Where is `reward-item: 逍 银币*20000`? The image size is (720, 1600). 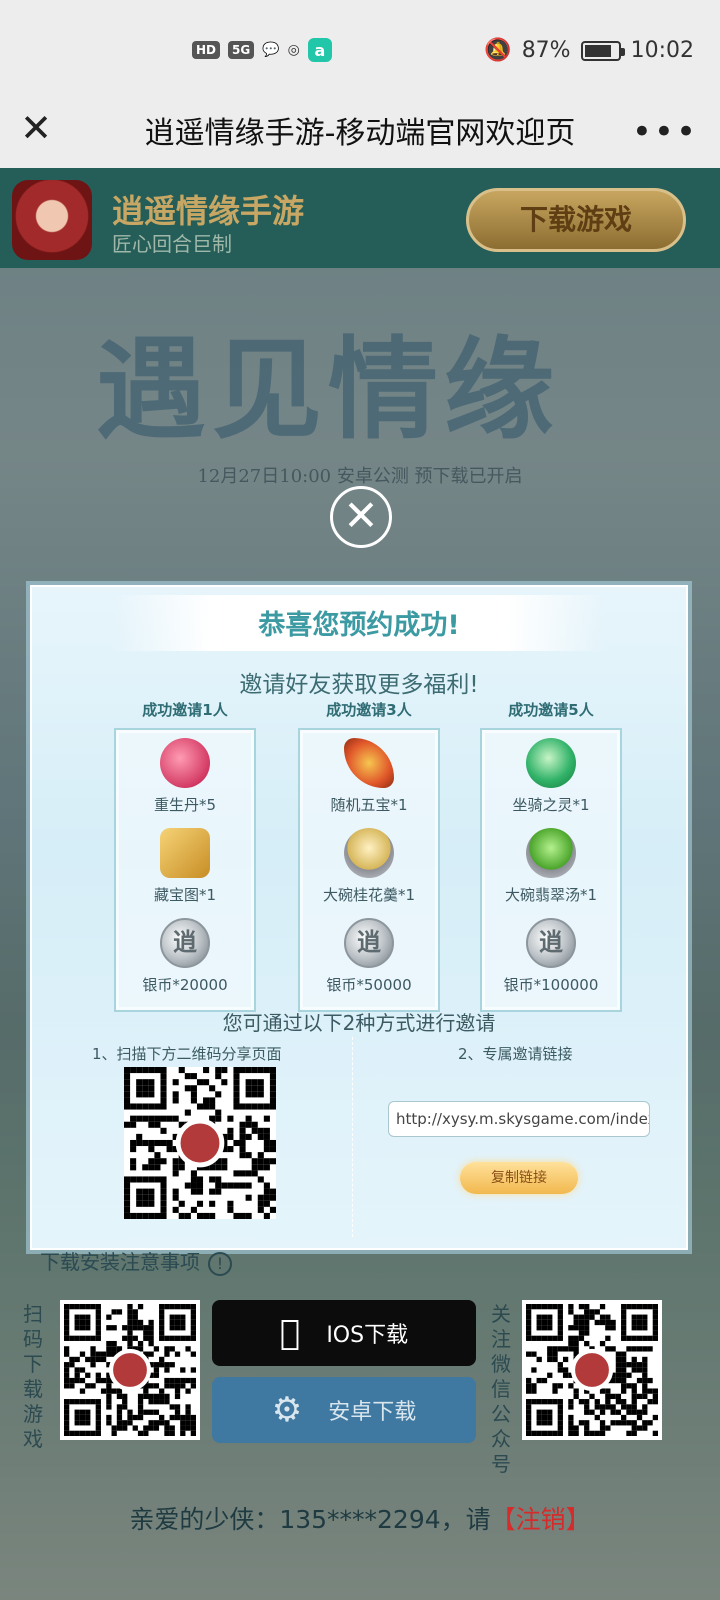
reward-item: 逍 银币*20000 is located at coordinates (185, 963).